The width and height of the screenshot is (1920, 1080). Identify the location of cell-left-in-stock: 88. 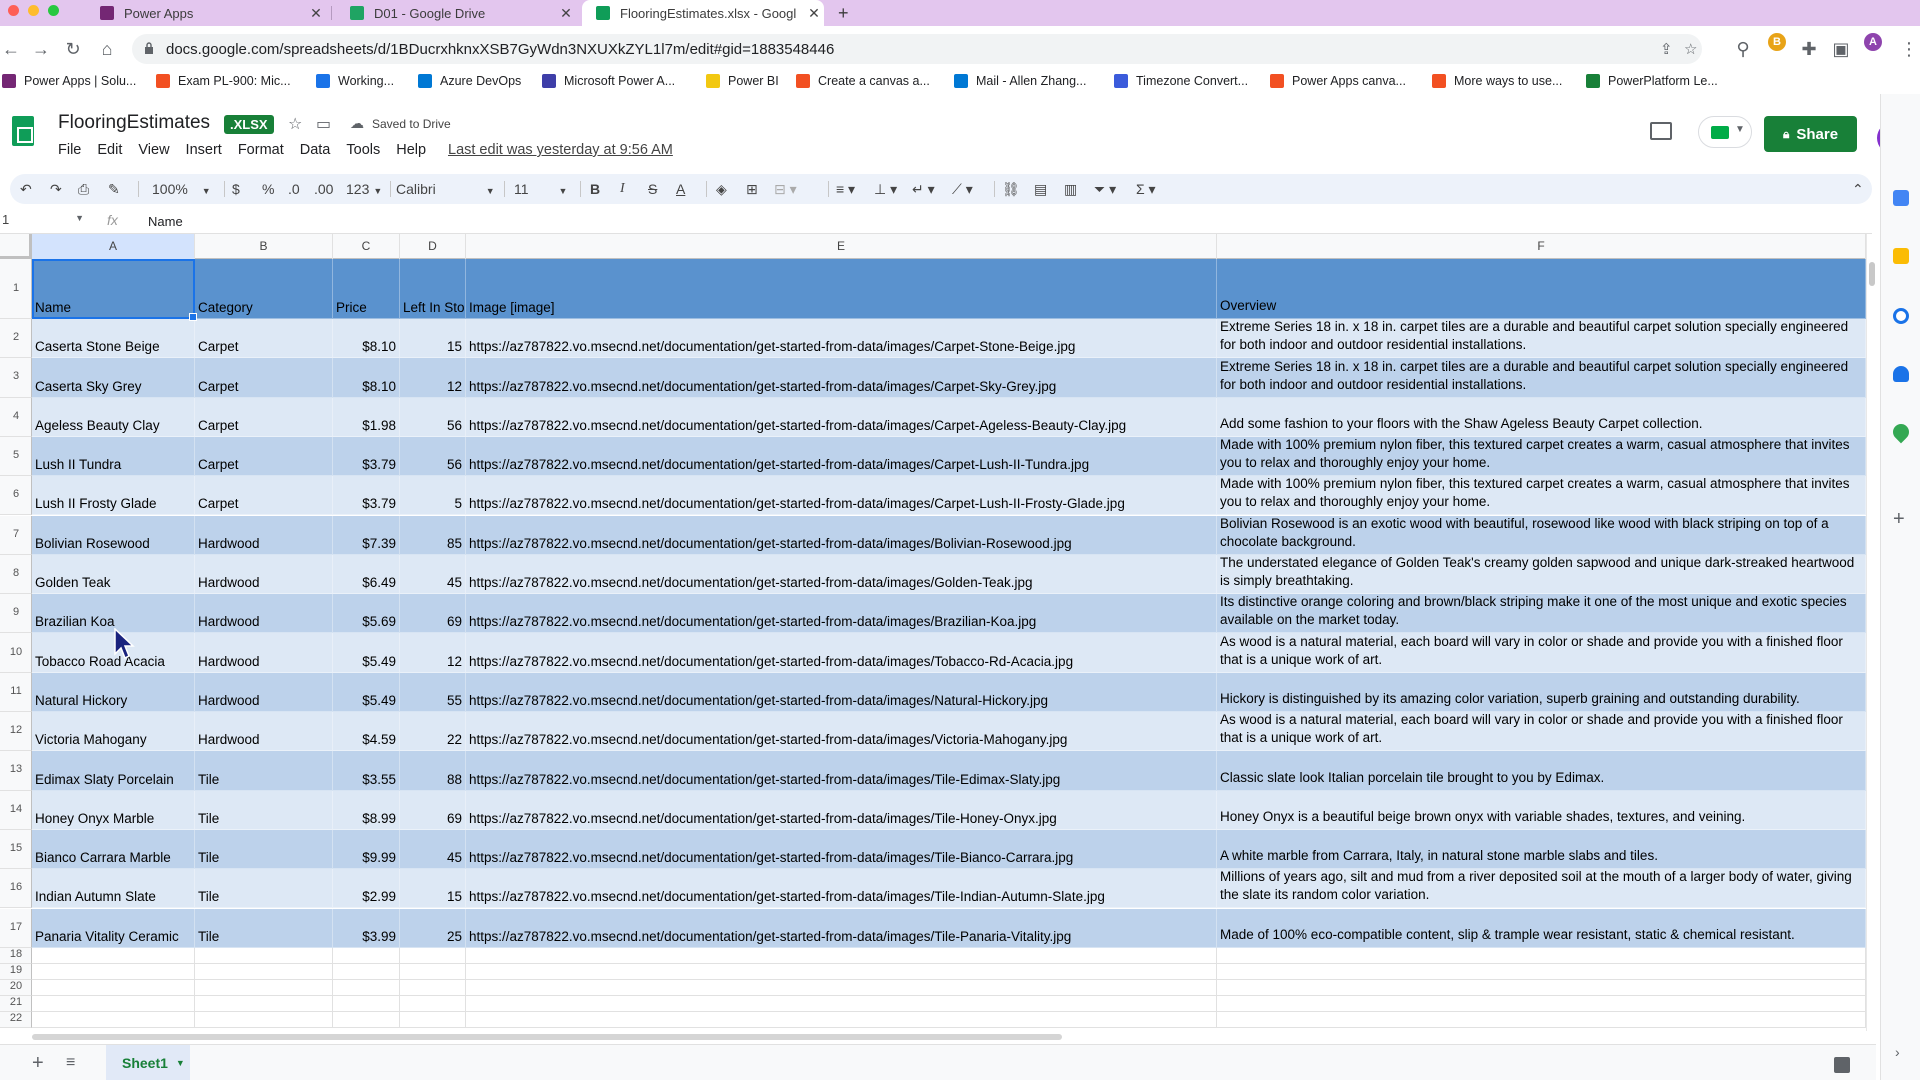
(433, 771).